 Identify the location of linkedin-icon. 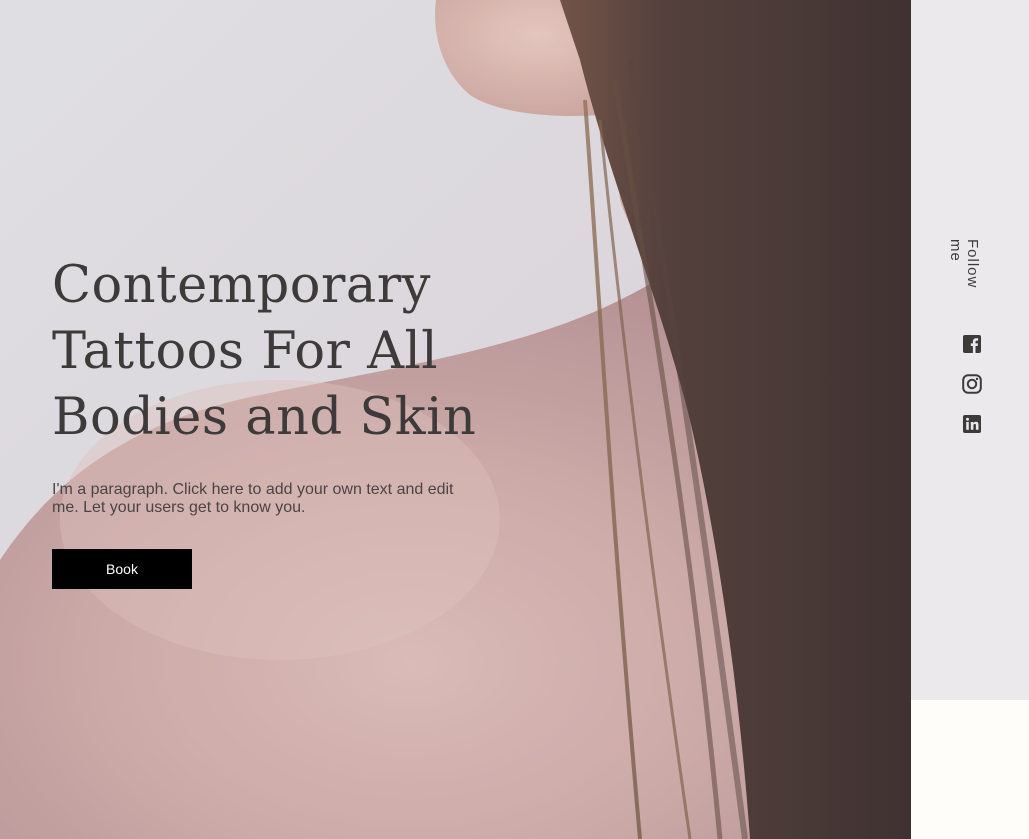
(972, 424).